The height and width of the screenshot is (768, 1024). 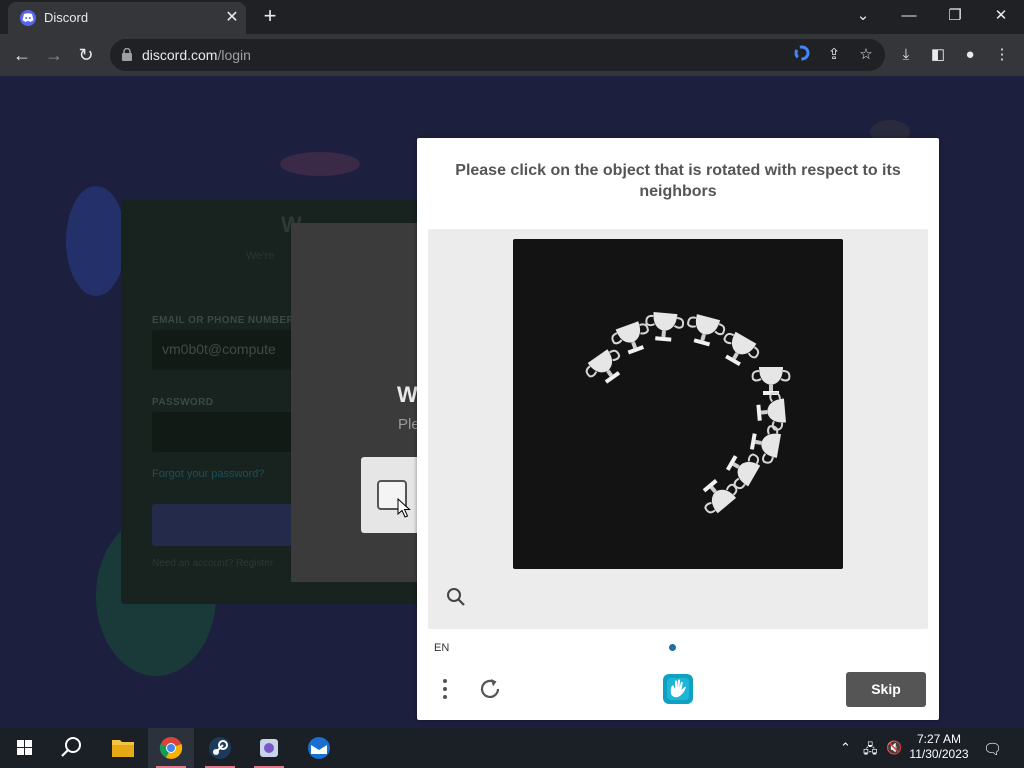 What do you see at coordinates (220, 748) in the screenshot?
I see `steam-icon` at bounding box center [220, 748].